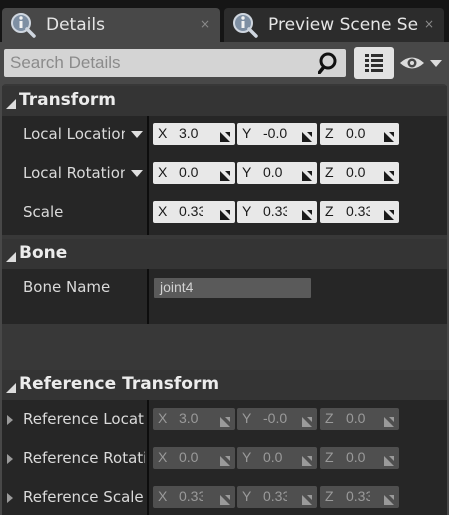 The width and height of the screenshot is (449, 515). I want to click on search-icon, so click(329, 63).